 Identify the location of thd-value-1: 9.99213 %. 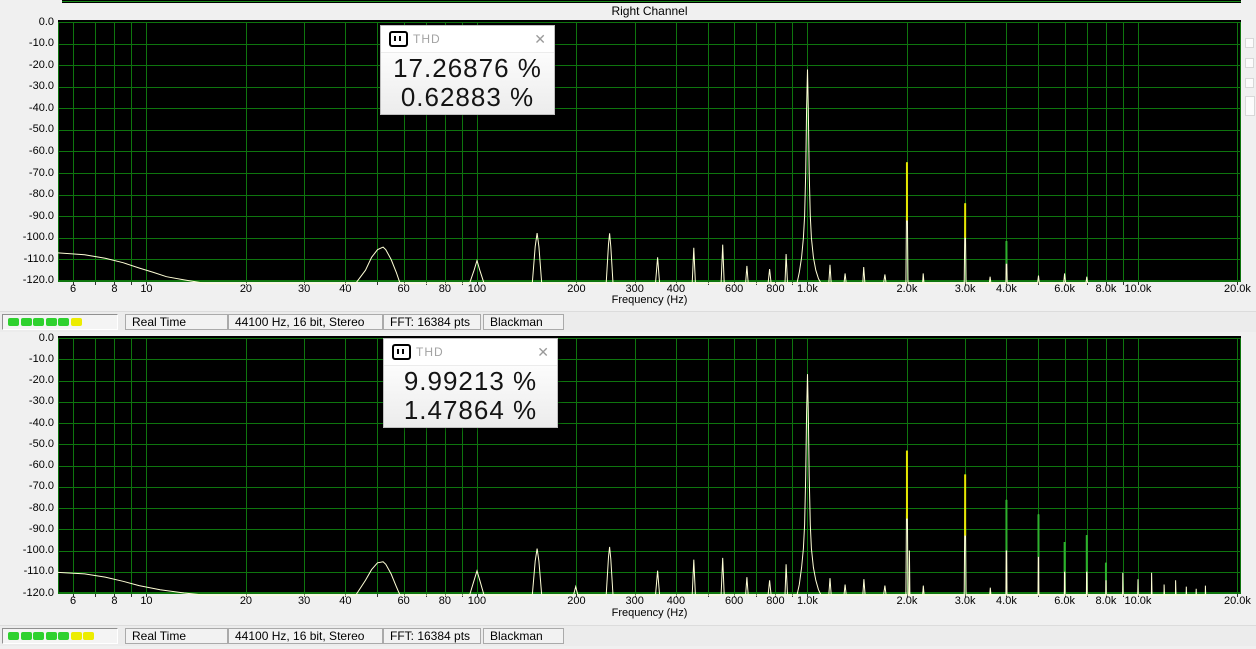
(470, 381).